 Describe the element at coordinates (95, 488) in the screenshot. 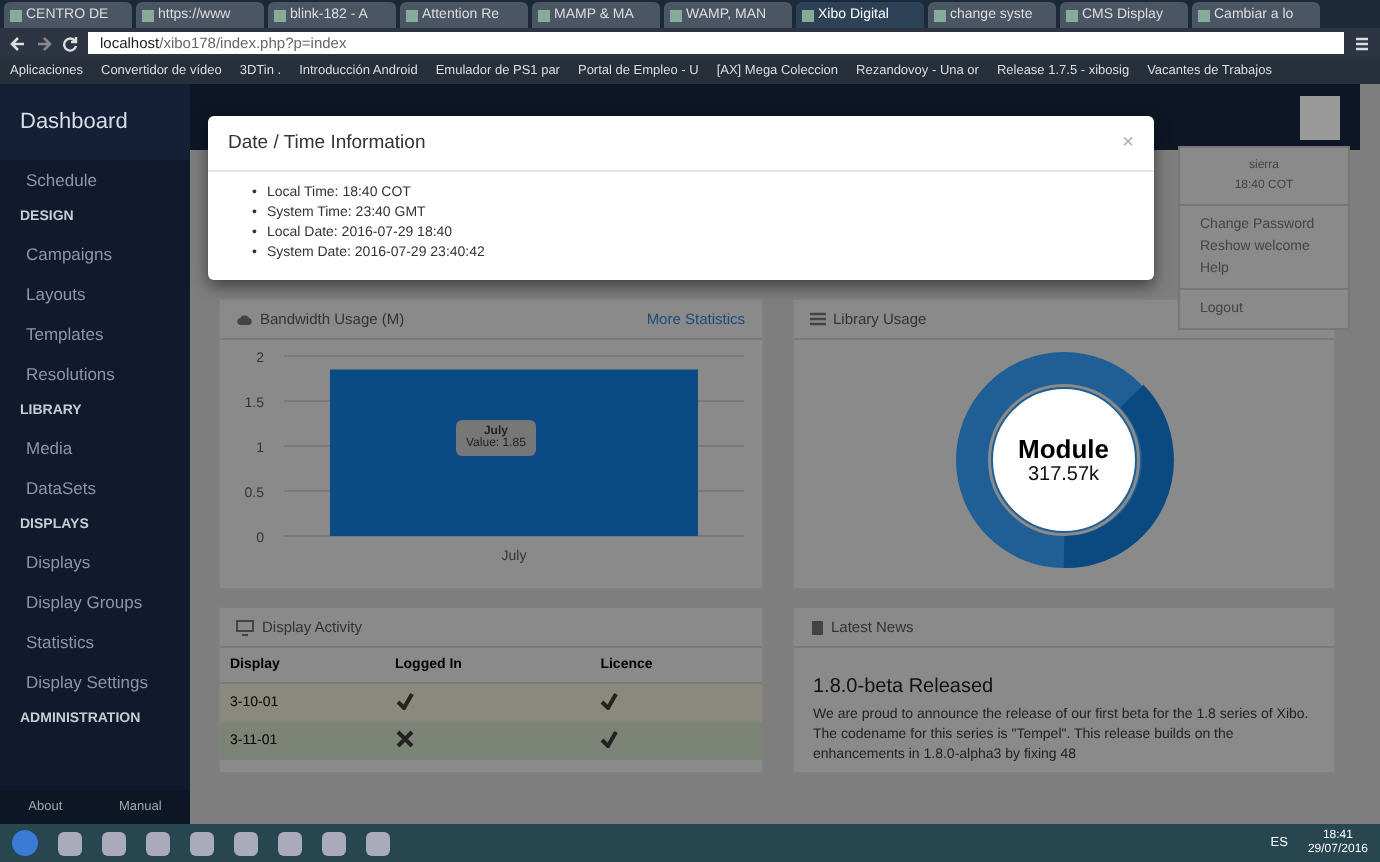

I see `sidebar-item: DataSets` at that location.